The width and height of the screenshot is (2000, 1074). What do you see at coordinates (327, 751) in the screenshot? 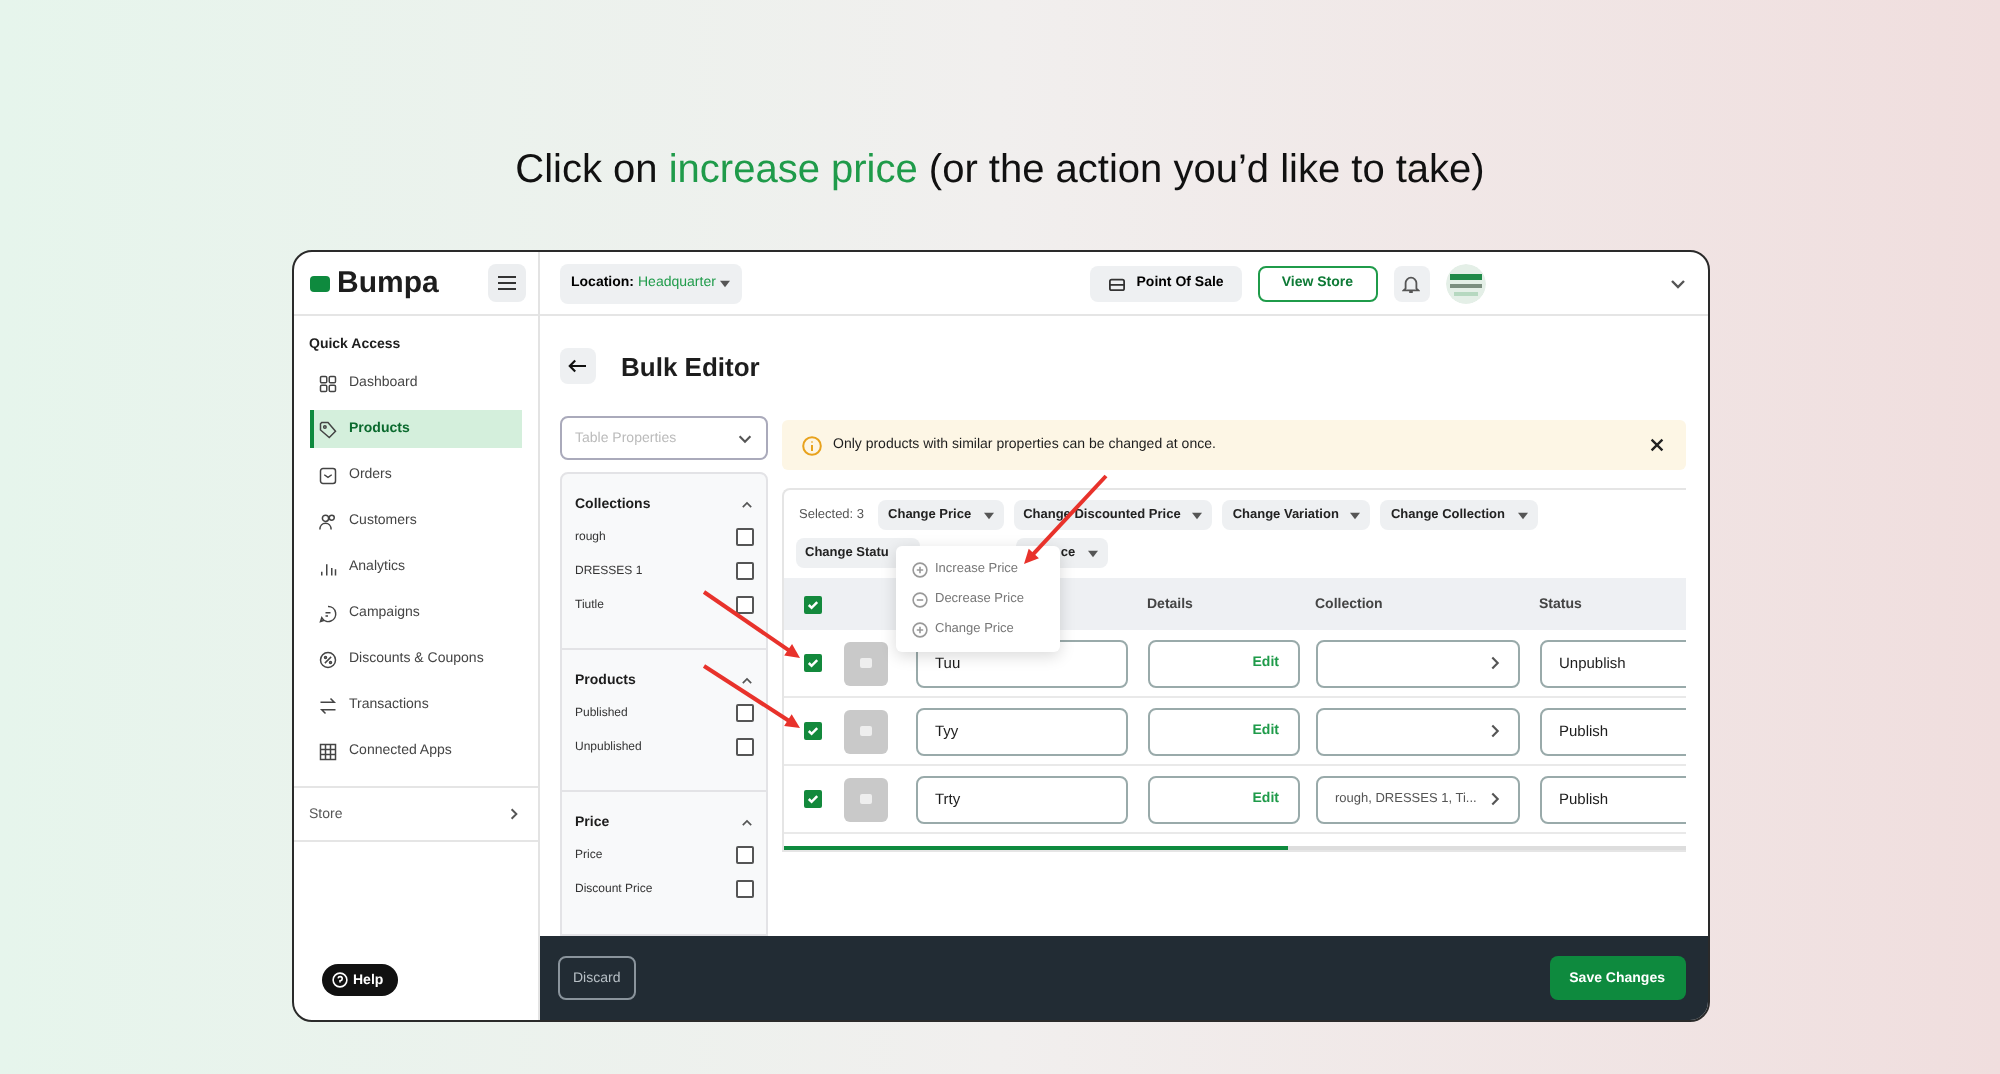
I see `apps-icon` at bounding box center [327, 751].